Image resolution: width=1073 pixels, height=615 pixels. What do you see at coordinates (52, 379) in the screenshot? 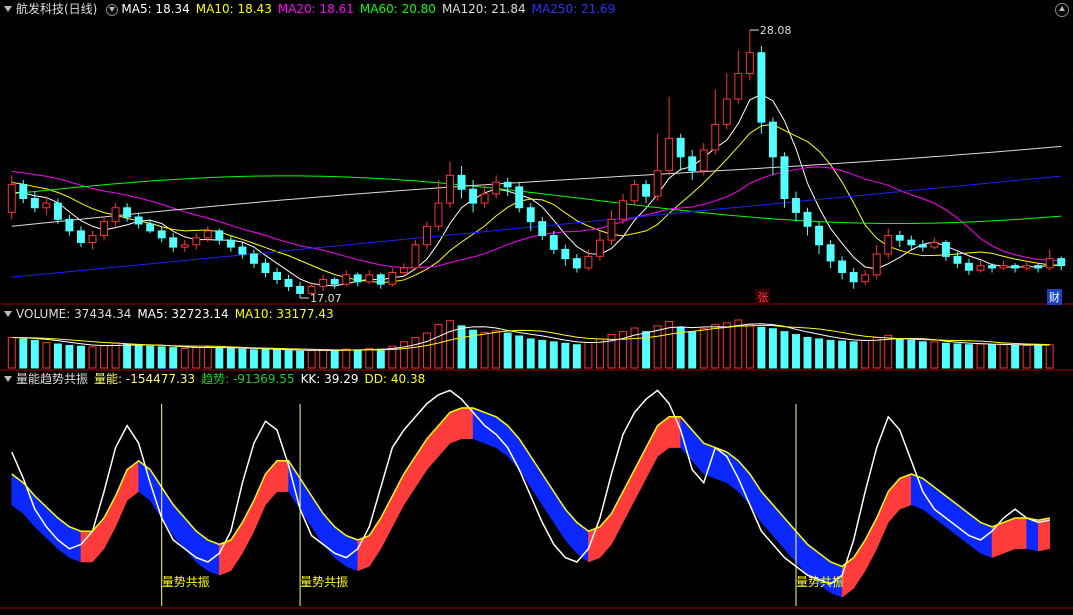
I see `indicator-name: 量能趋势共振` at bounding box center [52, 379].